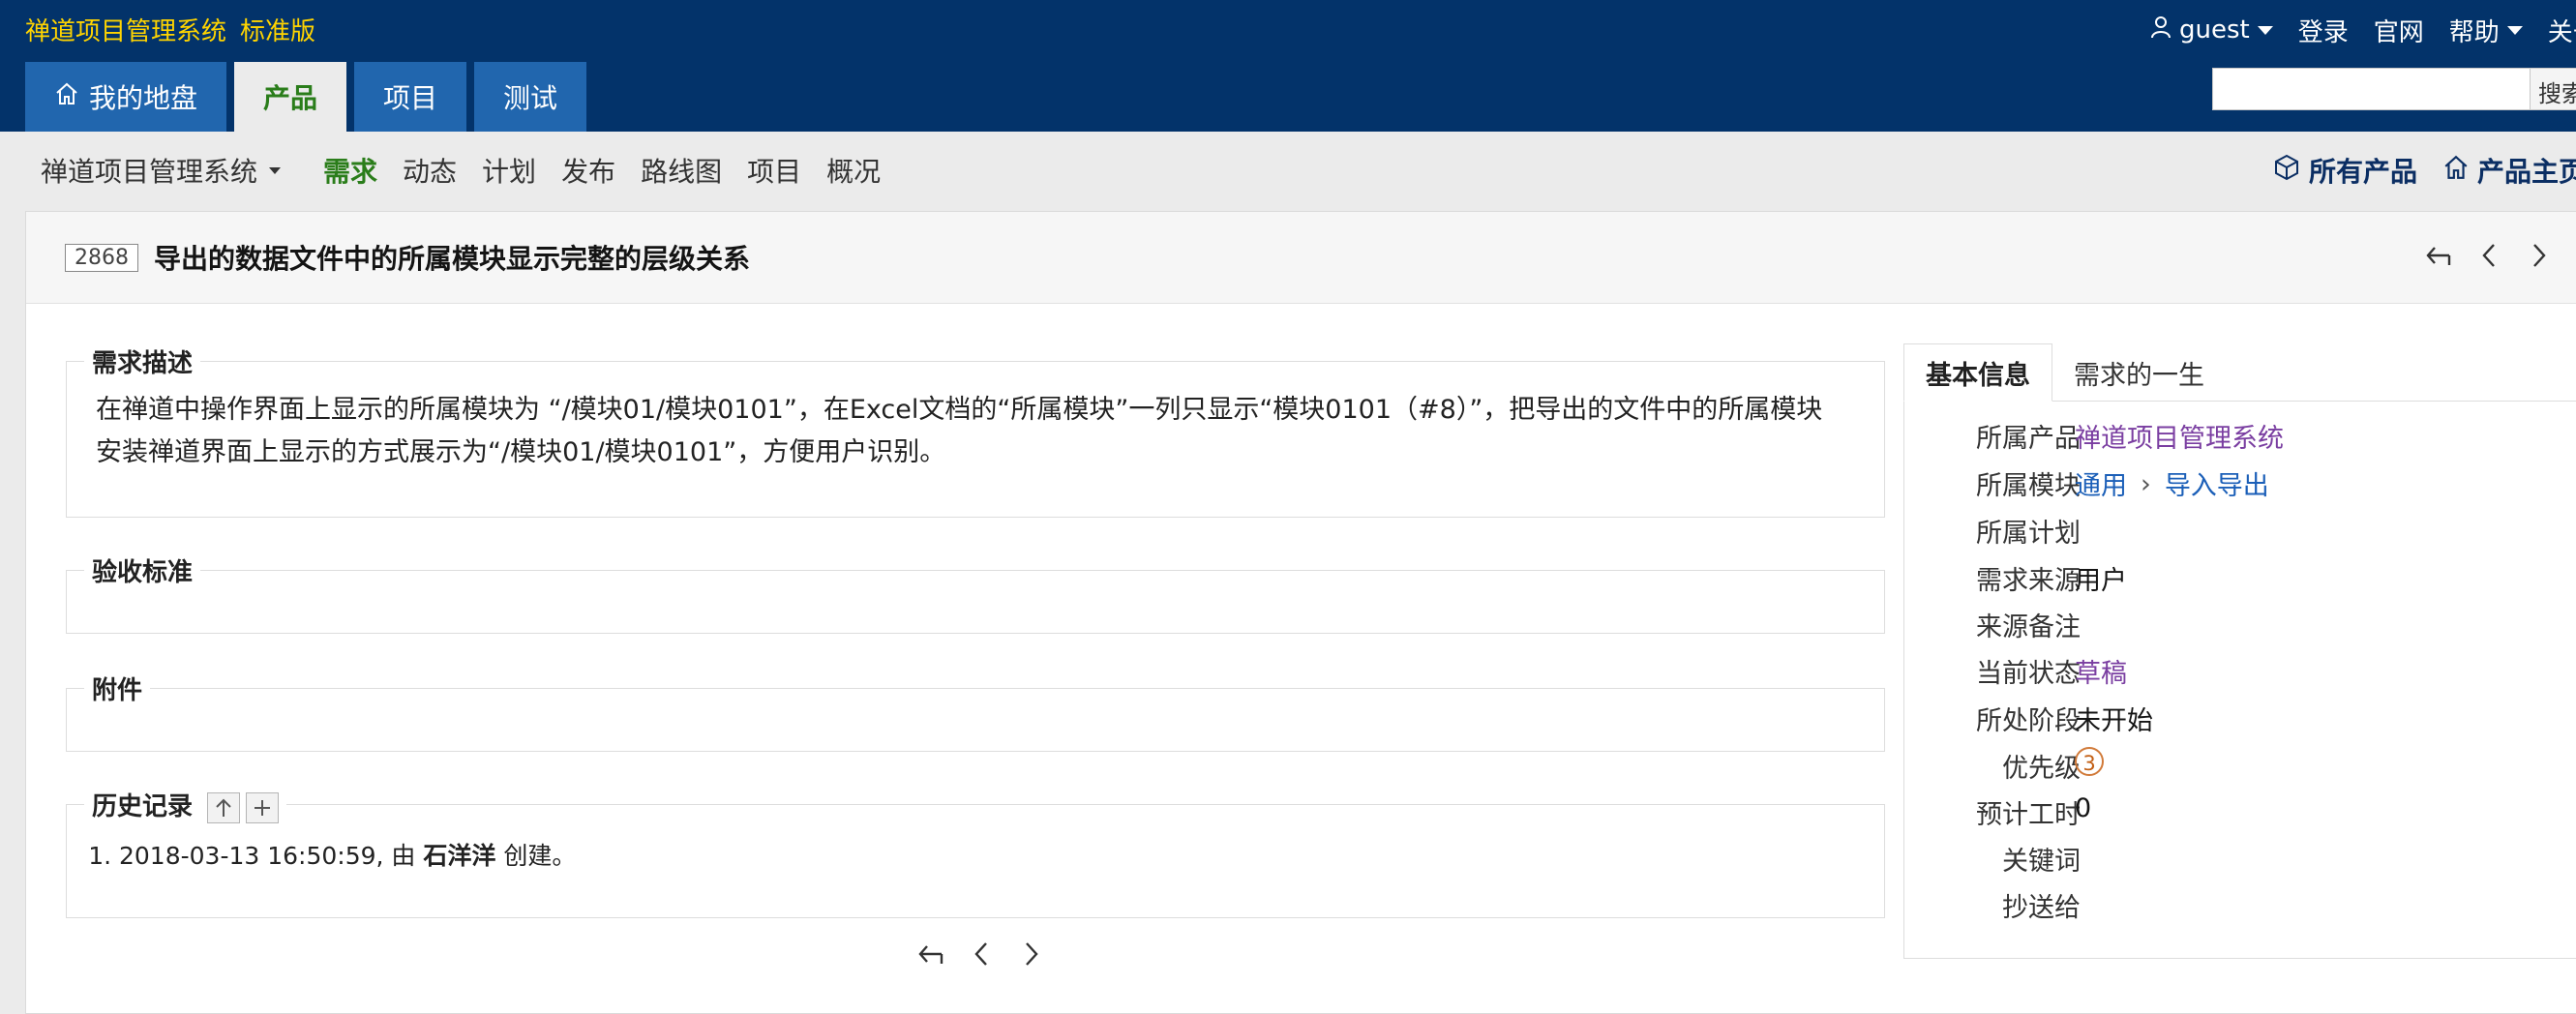 The width and height of the screenshot is (2576, 1014). What do you see at coordinates (774, 170) in the screenshot?
I see `subnav-project: 项目` at bounding box center [774, 170].